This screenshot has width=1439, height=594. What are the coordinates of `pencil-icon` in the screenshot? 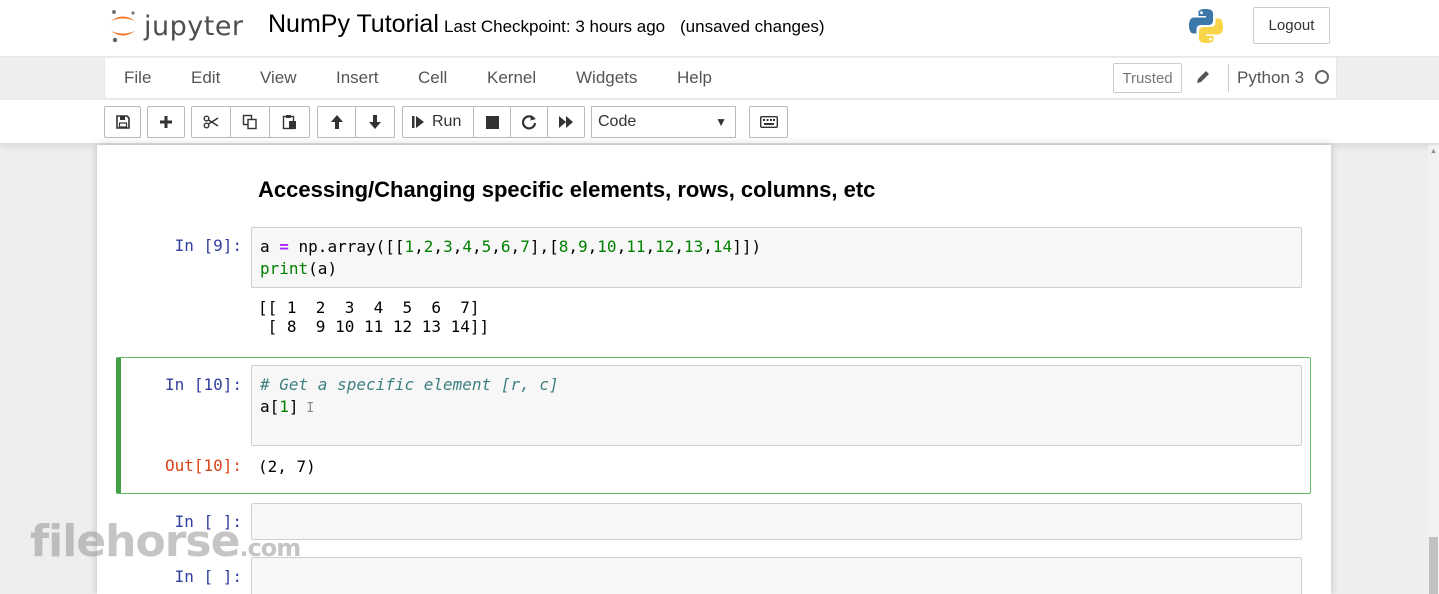 It's located at (1203, 77).